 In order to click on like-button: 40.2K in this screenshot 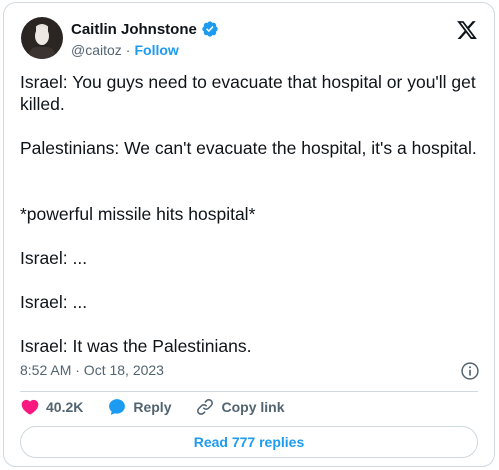, I will do `click(51, 407)`.